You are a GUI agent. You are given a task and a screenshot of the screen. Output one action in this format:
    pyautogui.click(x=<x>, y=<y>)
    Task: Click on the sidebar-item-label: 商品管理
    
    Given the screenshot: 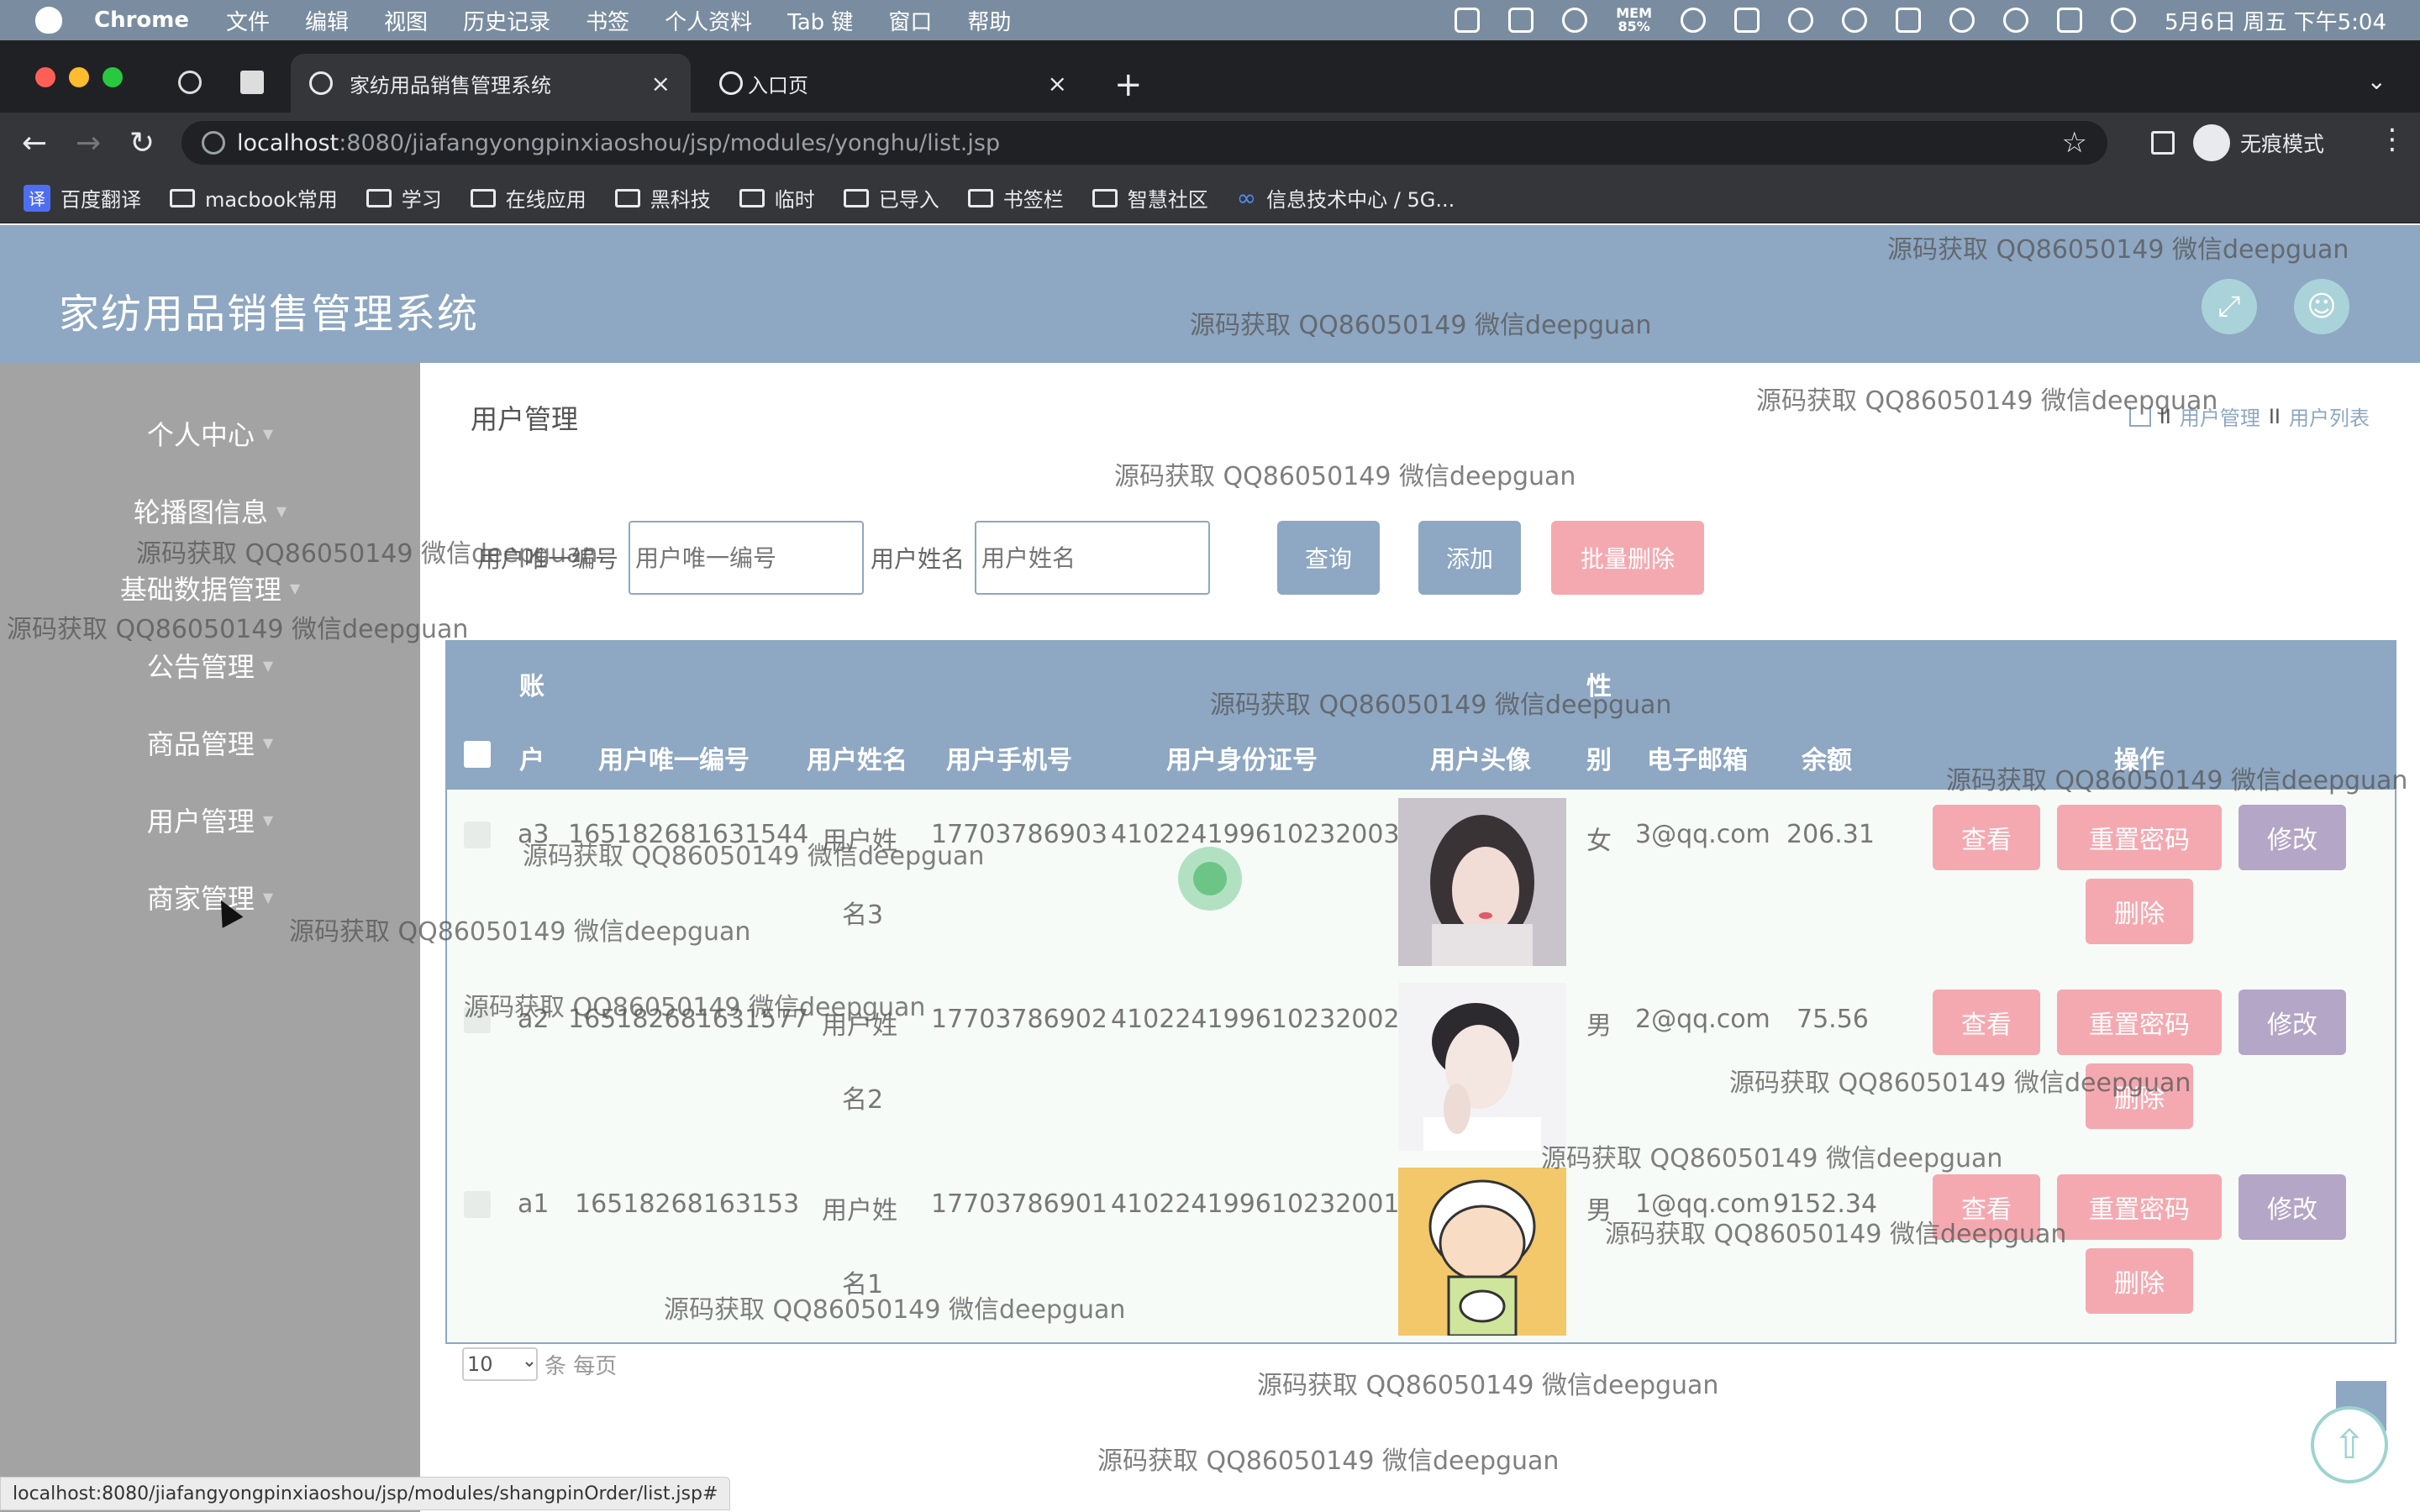 What is the action you would take?
    pyautogui.click(x=200, y=744)
    